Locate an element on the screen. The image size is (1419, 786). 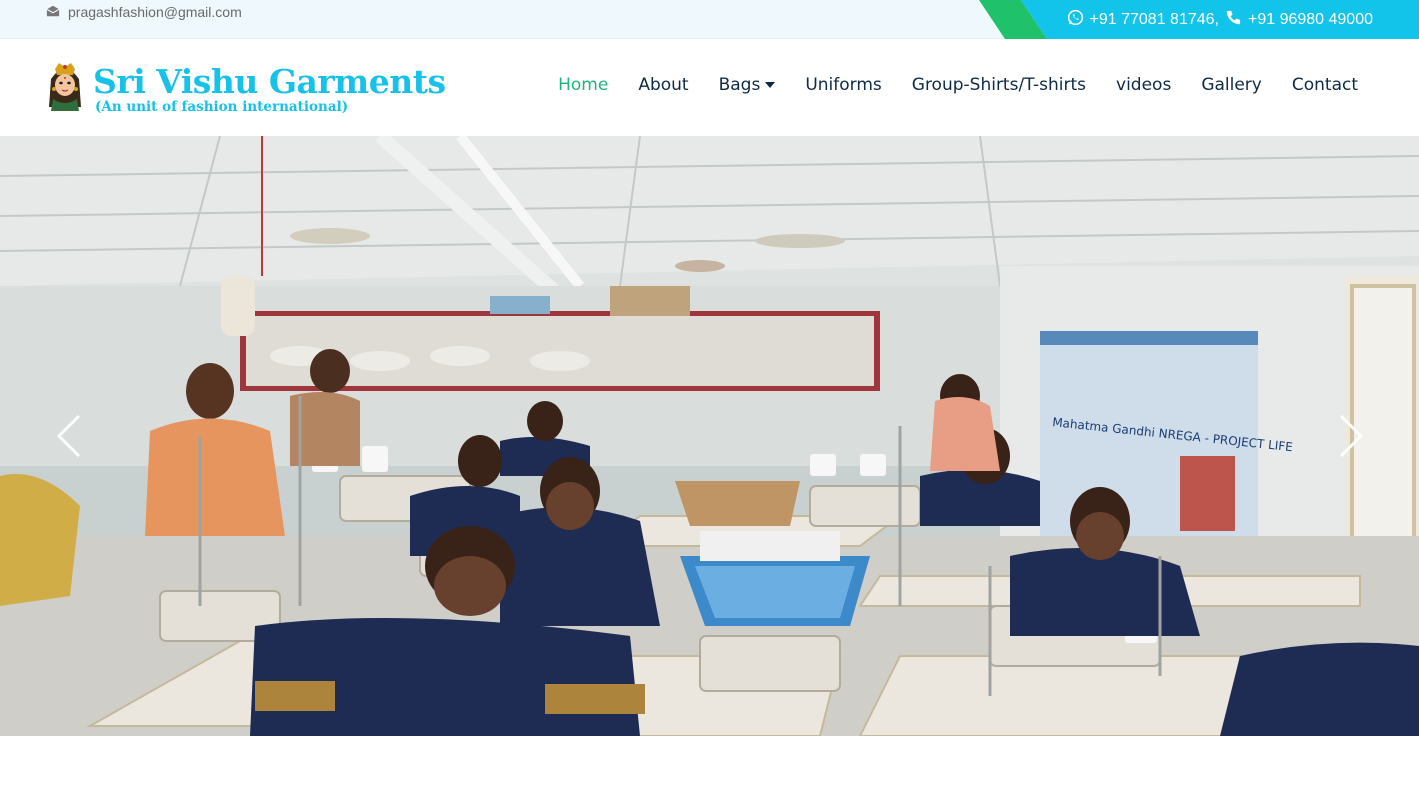
slider-next-button is located at coordinates (1350, 436).